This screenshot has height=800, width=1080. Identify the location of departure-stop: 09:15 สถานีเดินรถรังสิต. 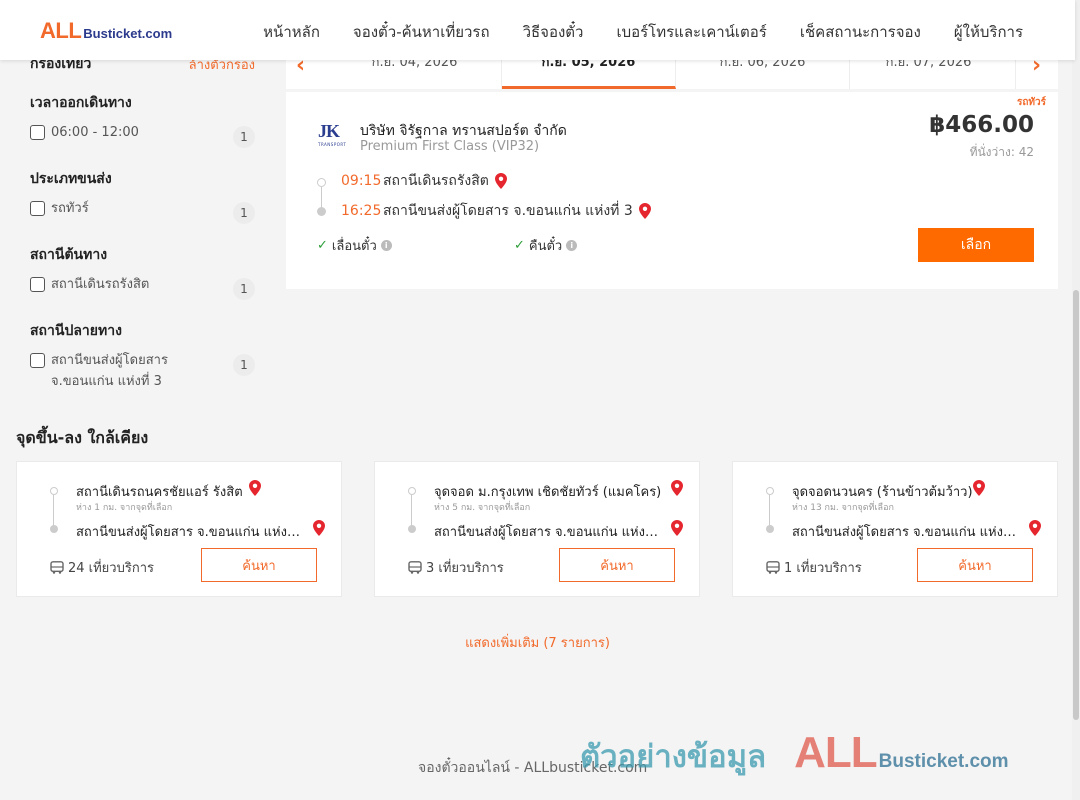
(424, 181).